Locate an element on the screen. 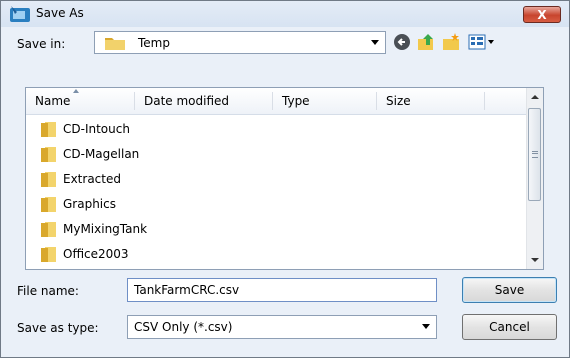 The height and width of the screenshot is (360, 572). column-header-type: Type is located at coordinates (296, 101).